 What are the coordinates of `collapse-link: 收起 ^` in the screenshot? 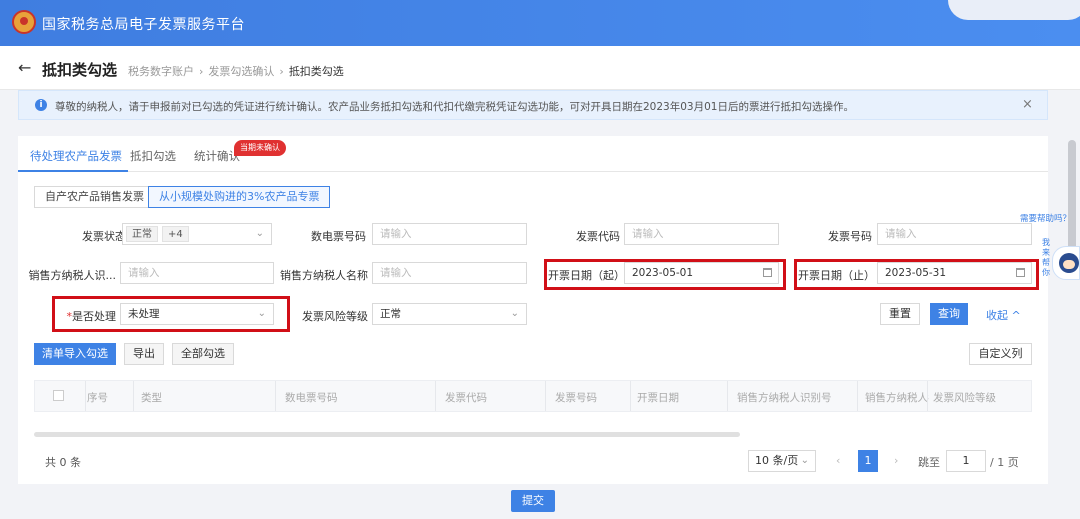 It's located at (1003, 315).